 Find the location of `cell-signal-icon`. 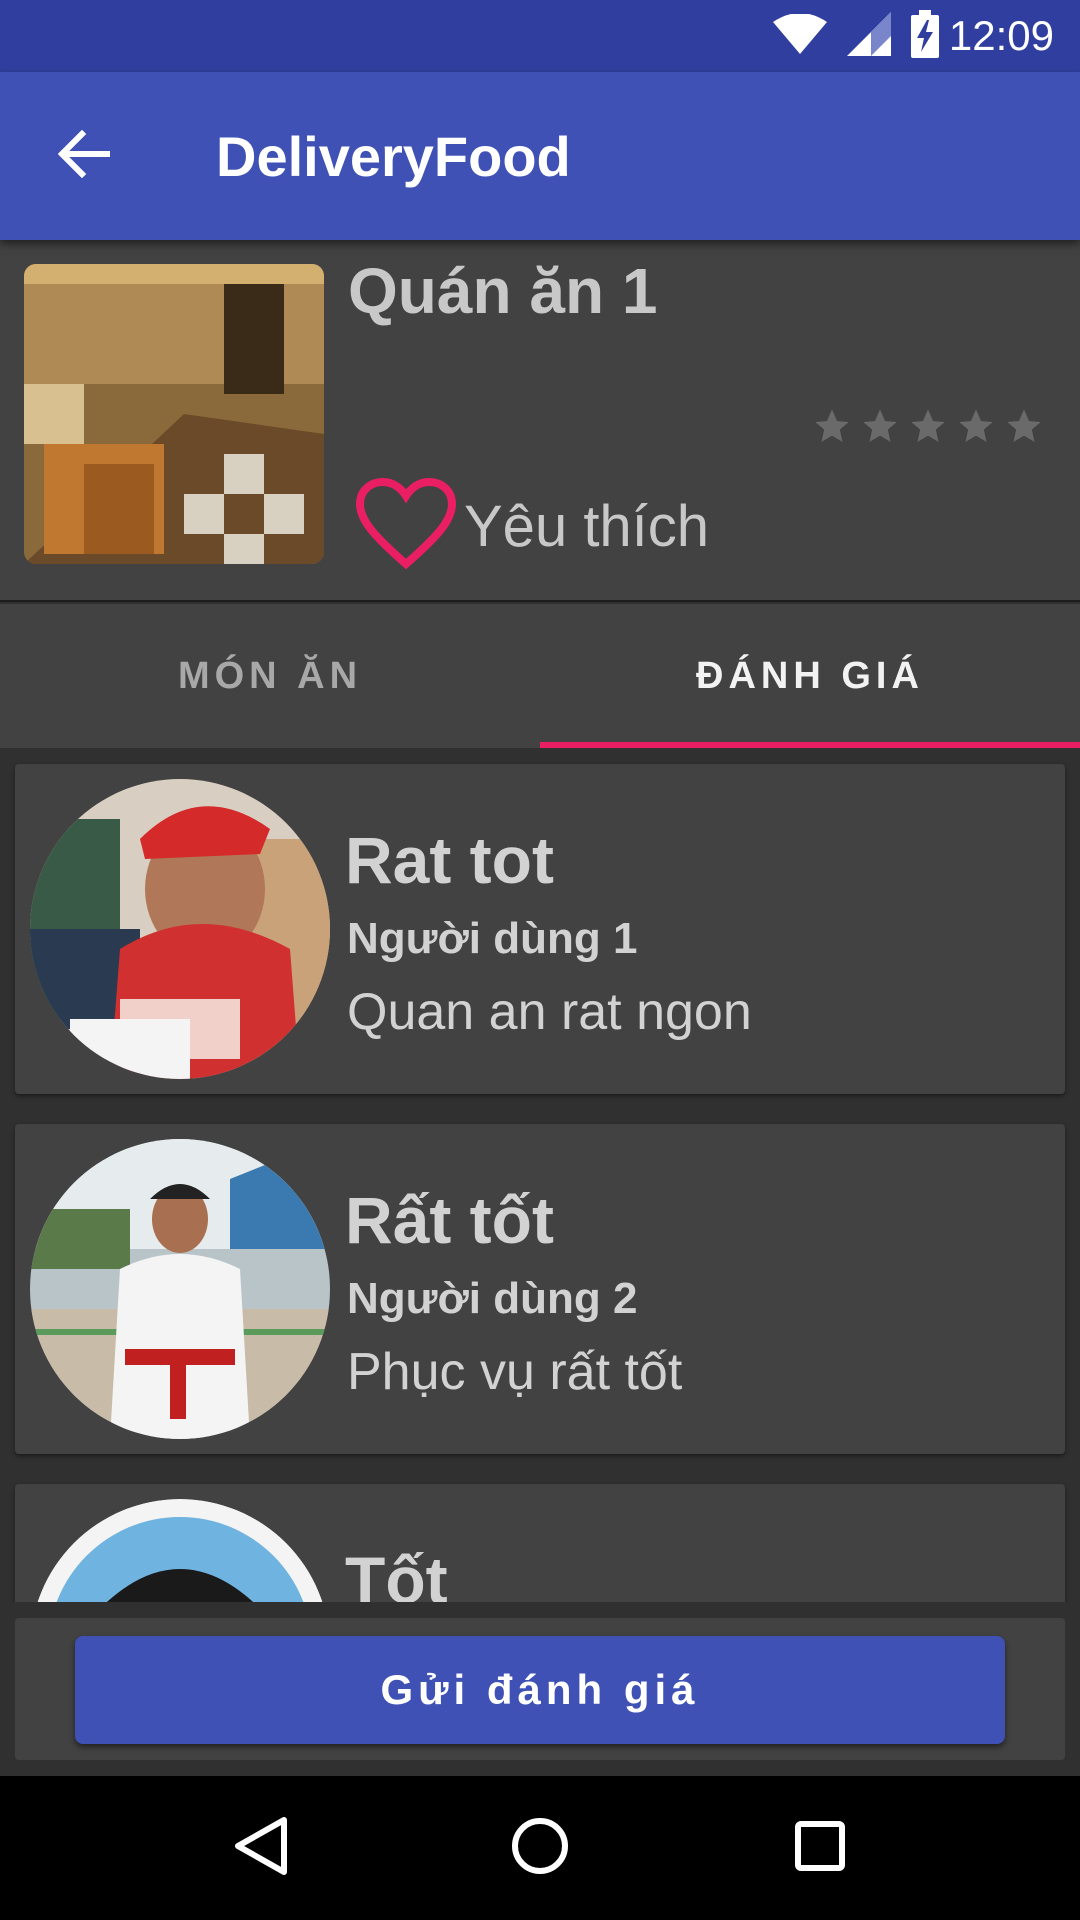

cell-signal-icon is located at coordinates (868, 36).